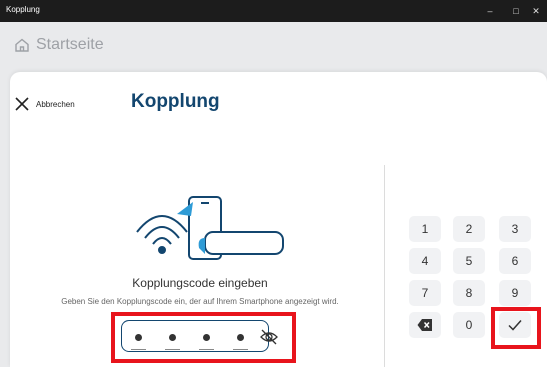 Image resolution: width=547 pixels, height=367 pixels. Describe the element at coordinates (70, 44) in the screenshot. I see `home-label: Startseite` at that location.